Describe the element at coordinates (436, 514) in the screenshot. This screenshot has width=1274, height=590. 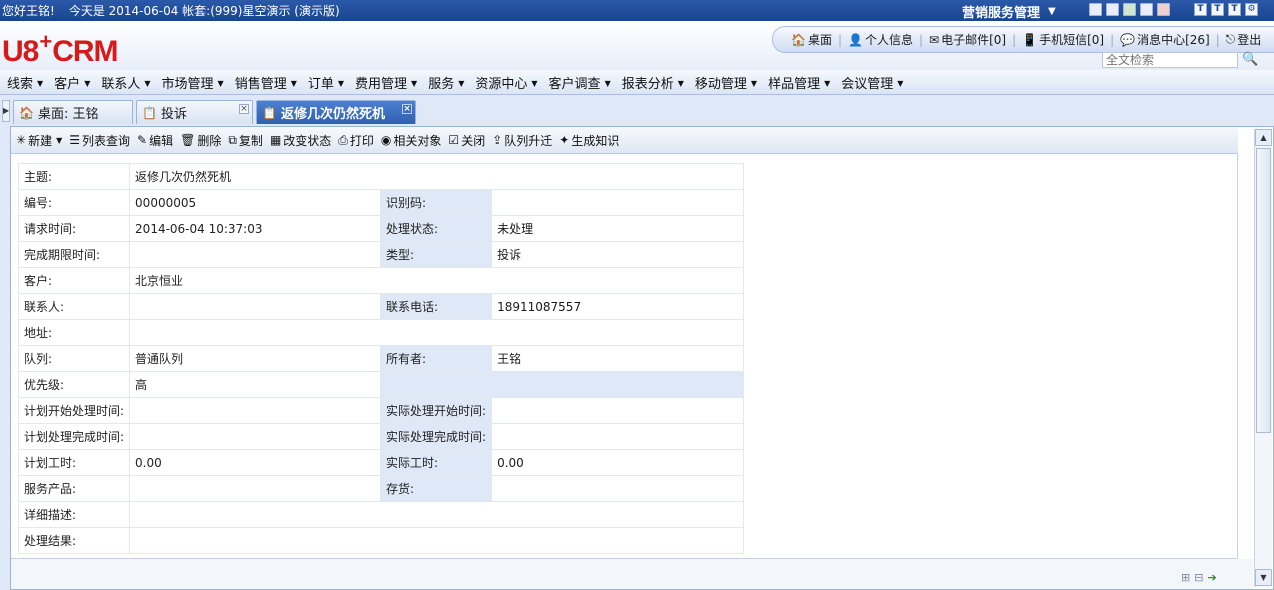
I see `detail-value` at that location.